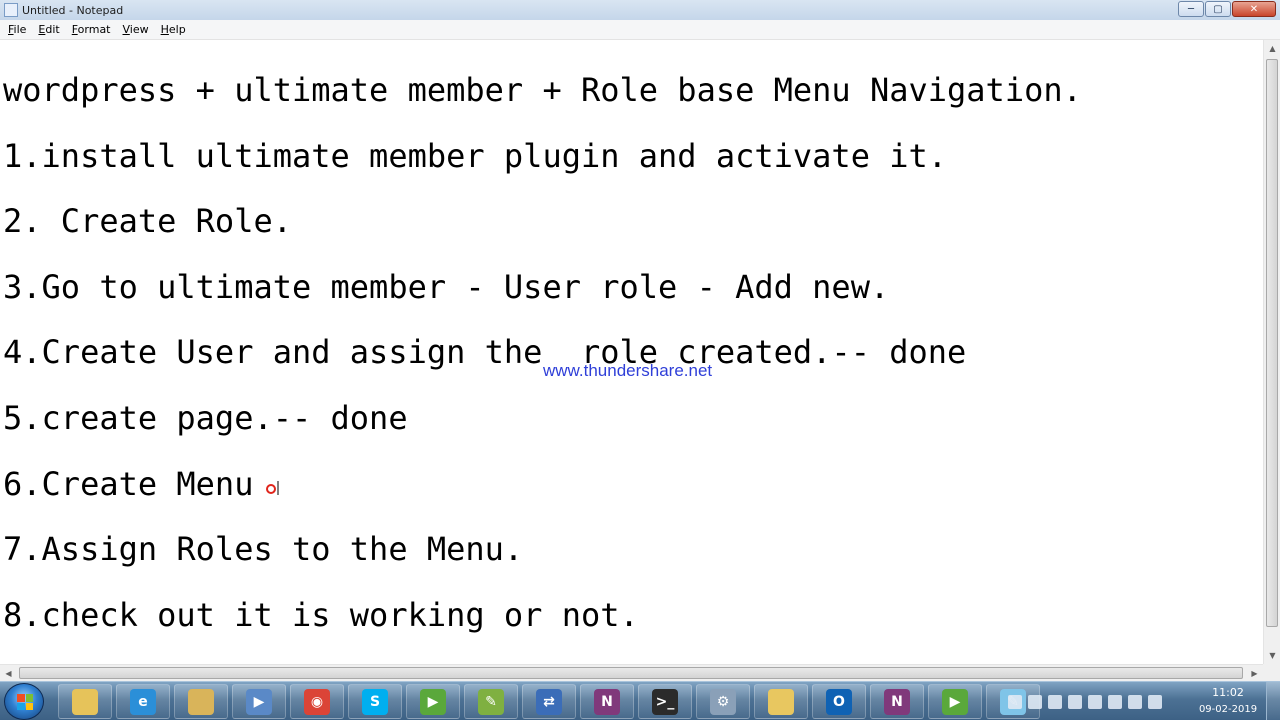 The image size is (1280, 720). What do you see at coordinates (91, 30) in the screenshot?
I see `menu-format: Format` at bounding box center [91, 30].